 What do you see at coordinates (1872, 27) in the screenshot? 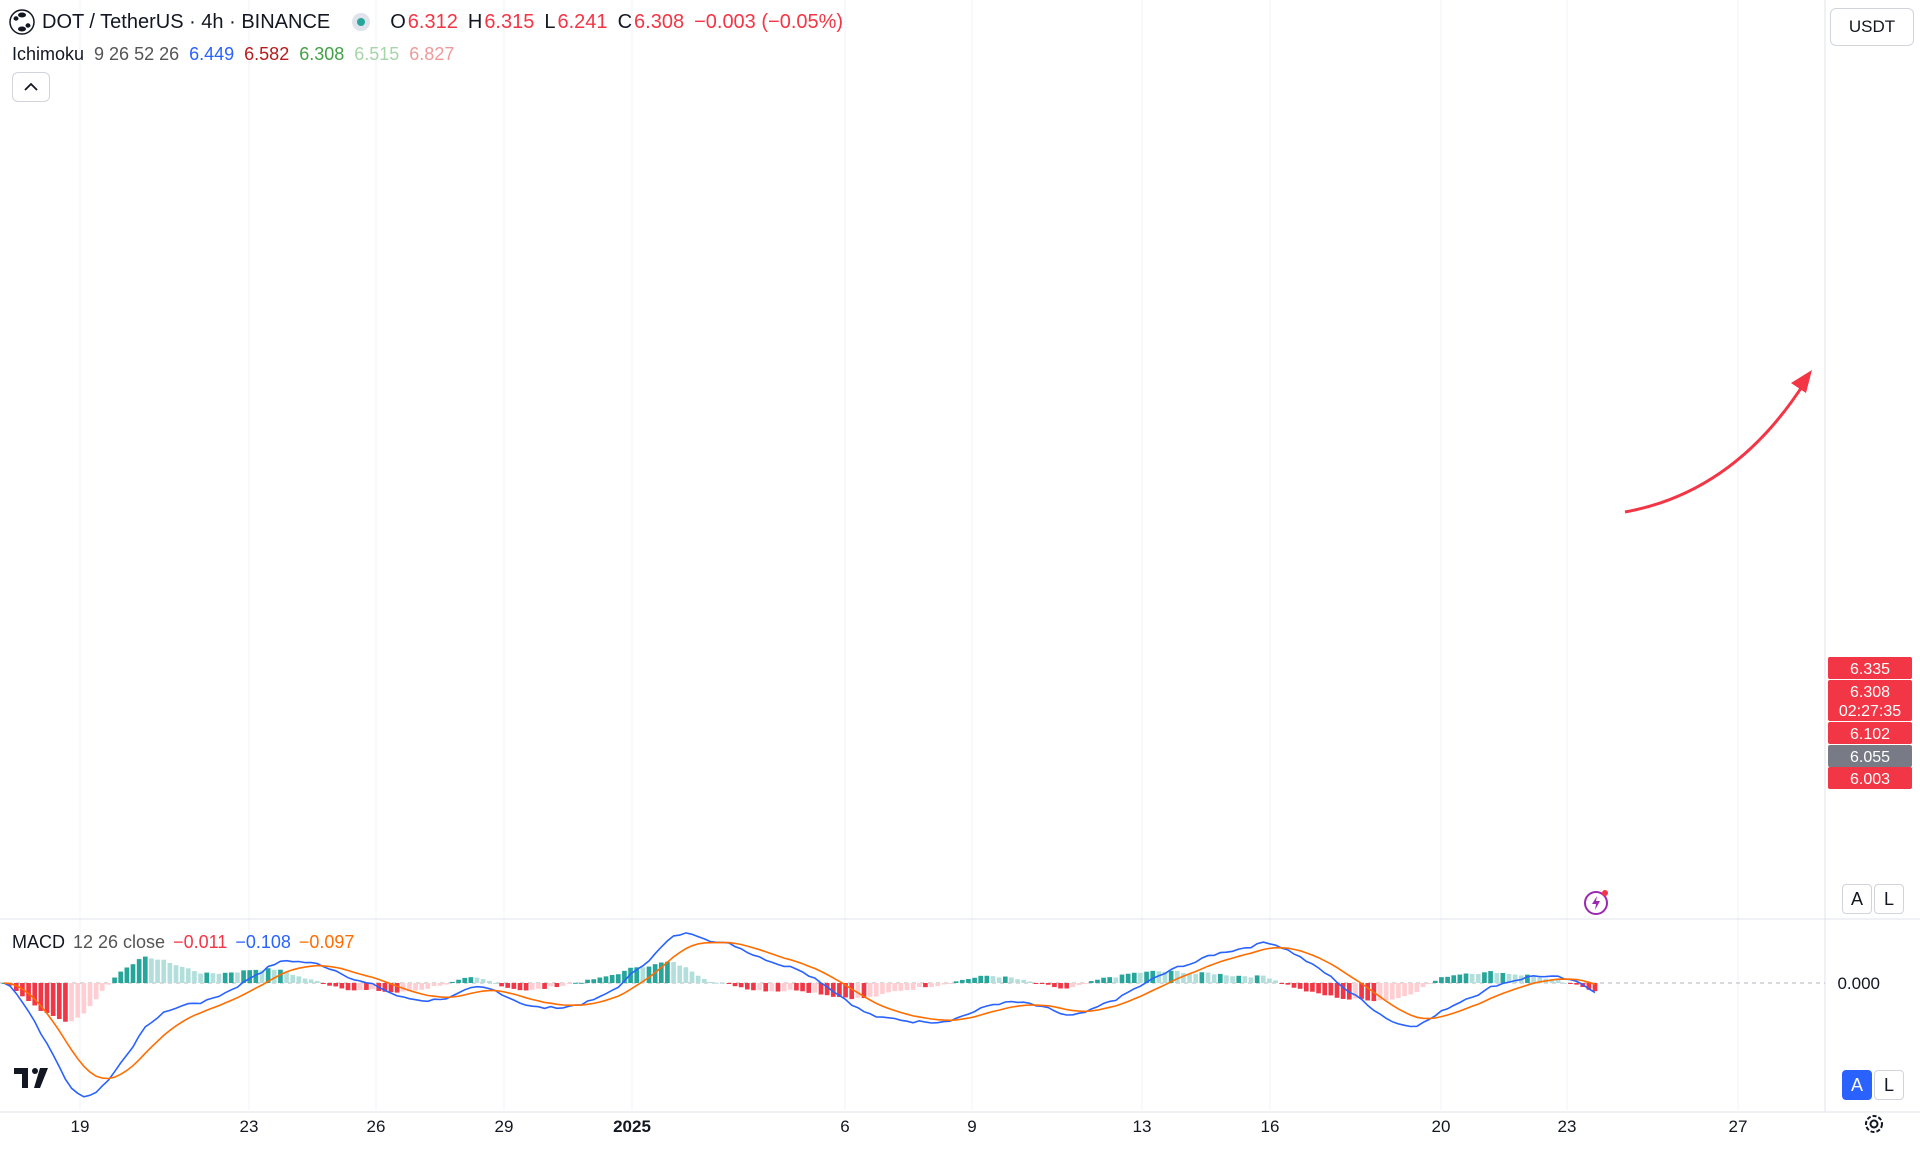
I see `currency-selector: USDT` at bounding box center [1872, 27].